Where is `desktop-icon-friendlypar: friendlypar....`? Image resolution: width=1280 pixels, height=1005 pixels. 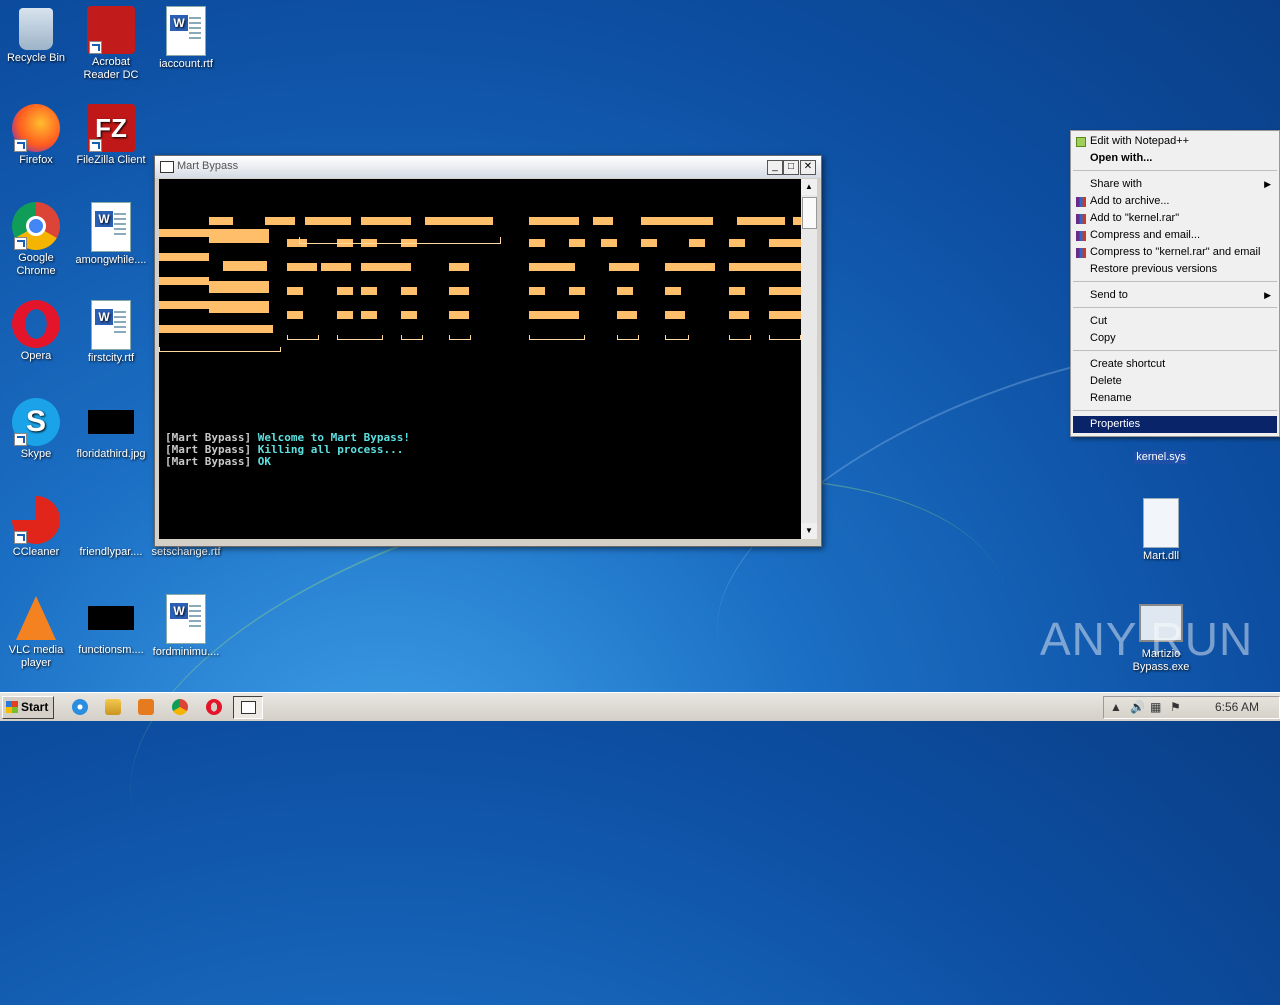
desktop-icon-friendlypar: friendlypar.... is located at coordinates (111, 527).